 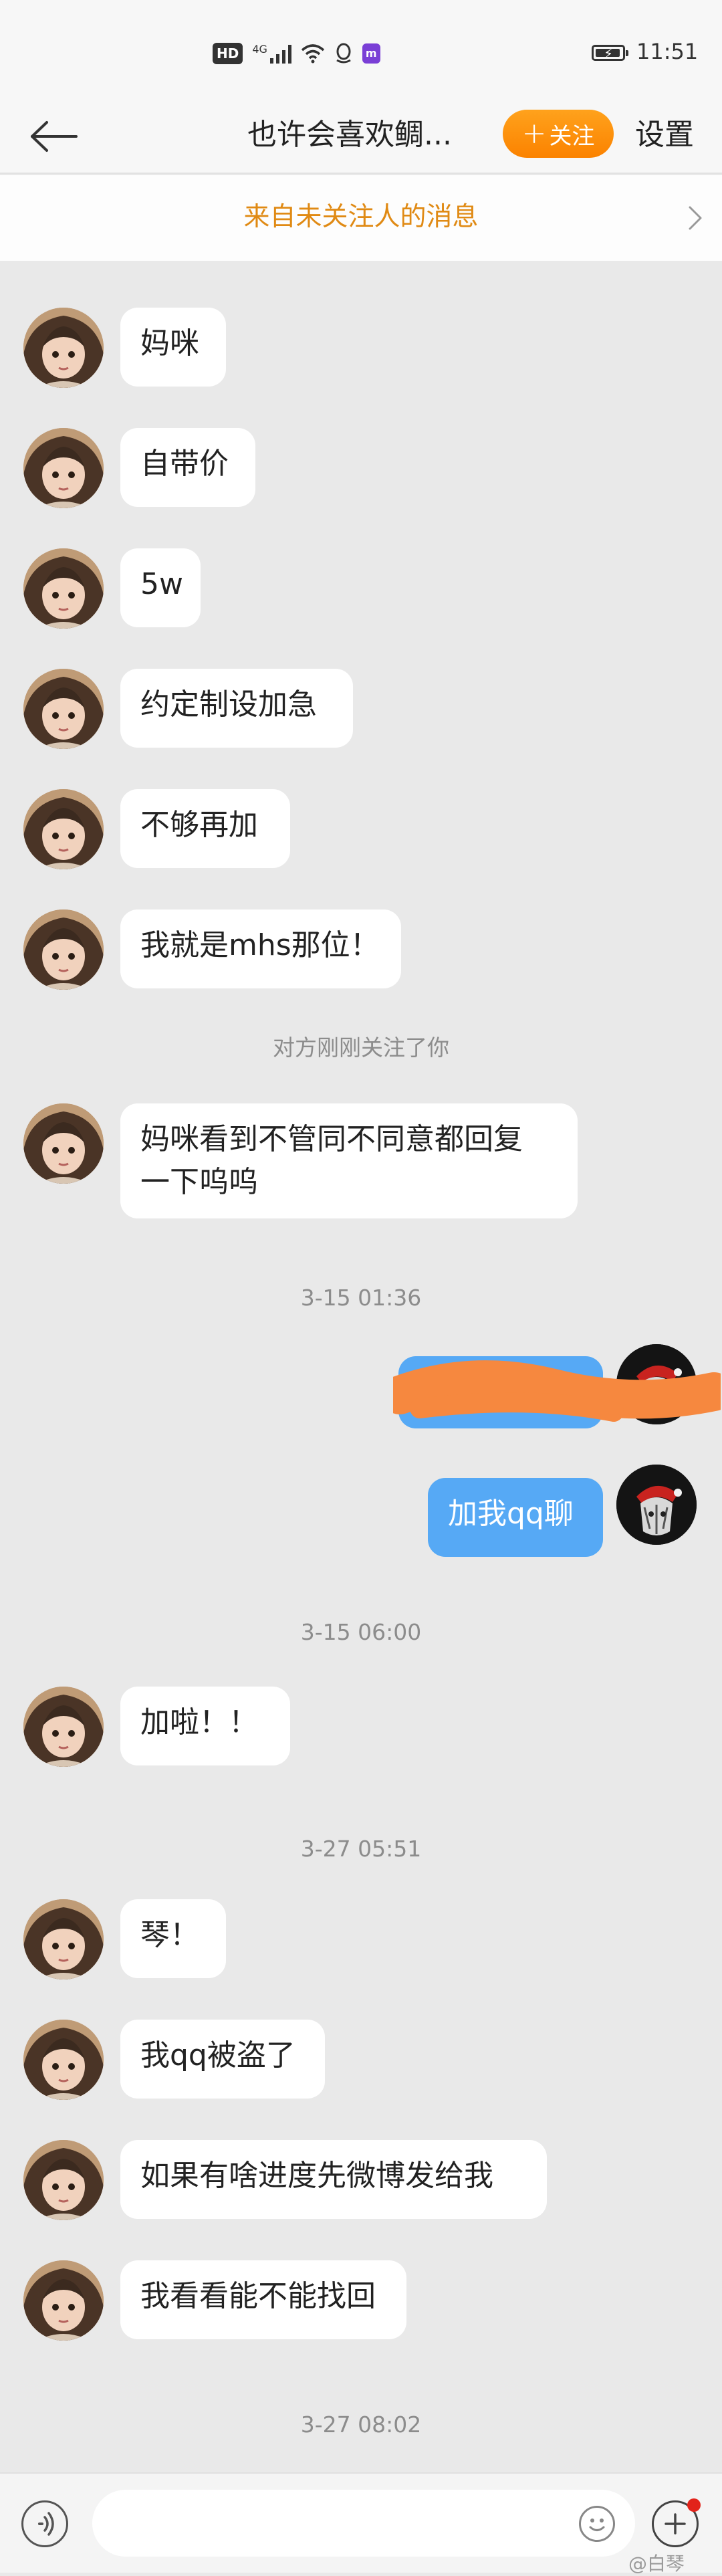 What do you see at coordinates (656, 2564) in the screenshot?
I see `watermark: @白琴` at bounding box center [656, 2564].